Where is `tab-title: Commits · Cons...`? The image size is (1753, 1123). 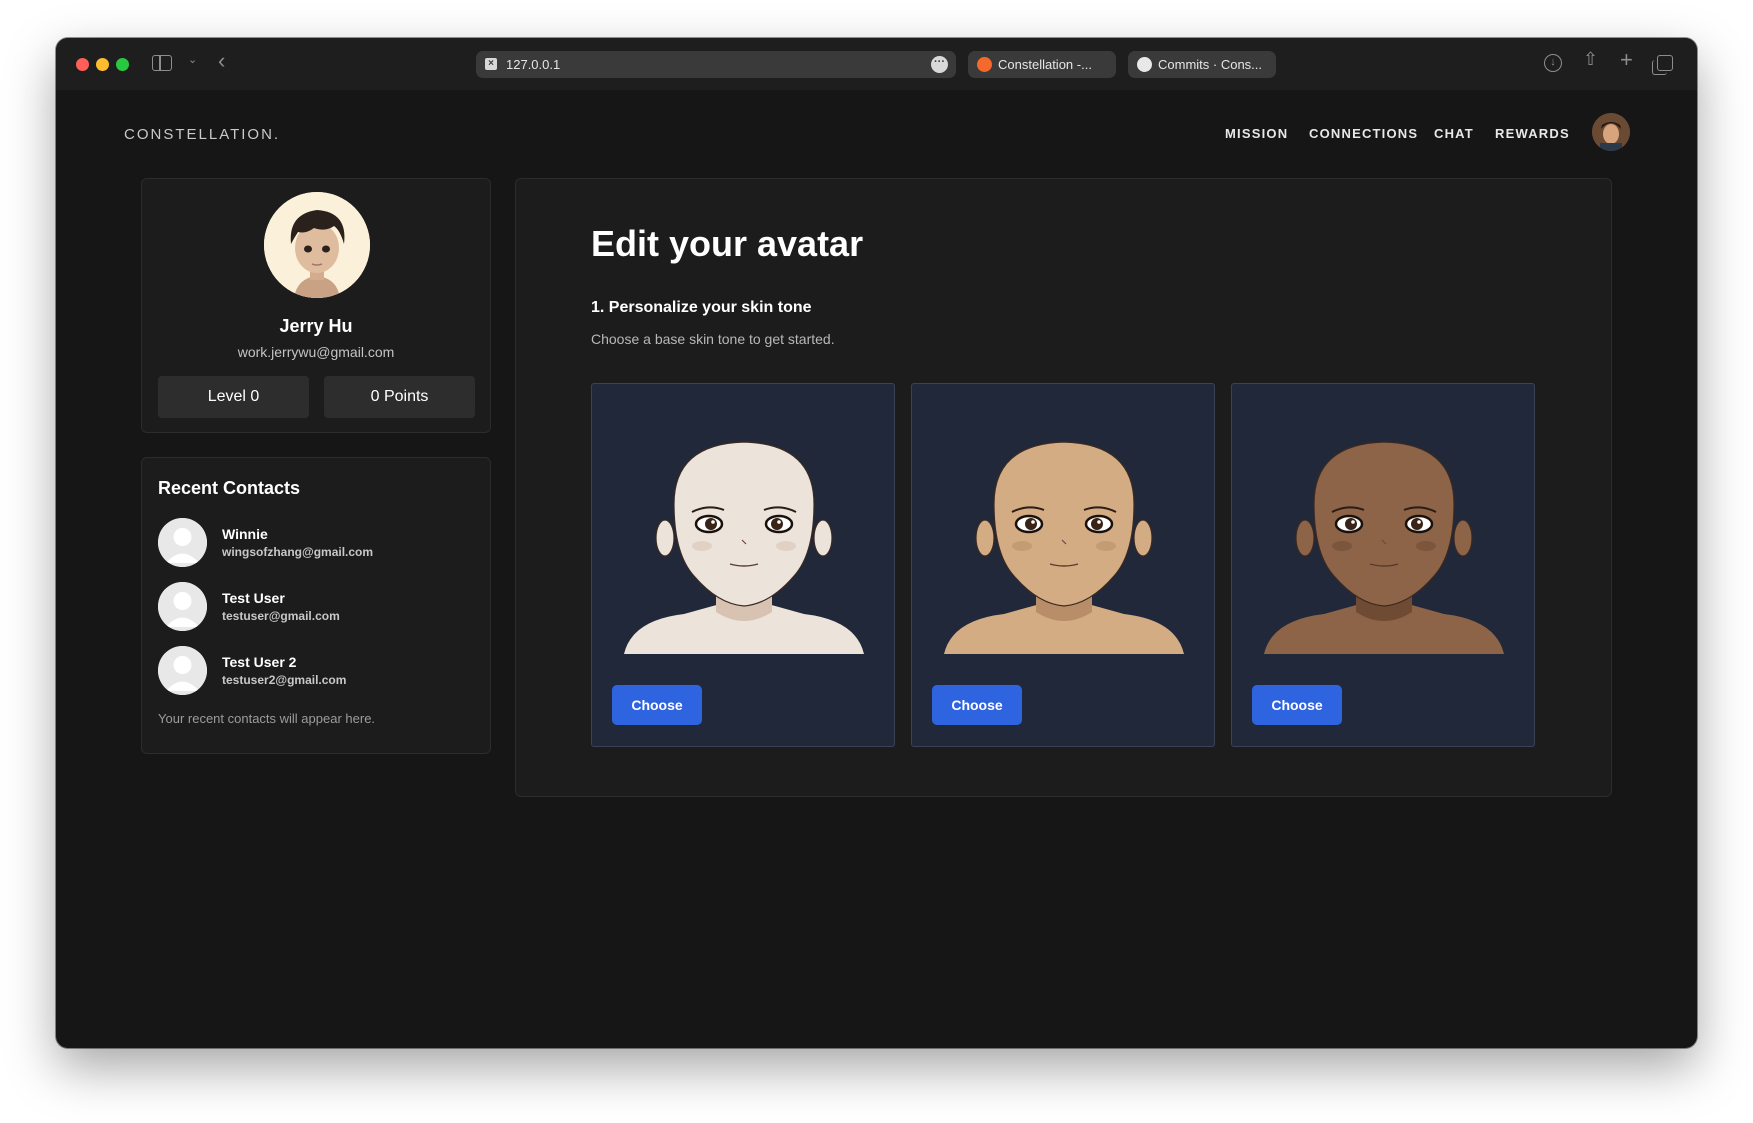 tab-title: Commits · Cons... is located at coordinates (1210, 64).